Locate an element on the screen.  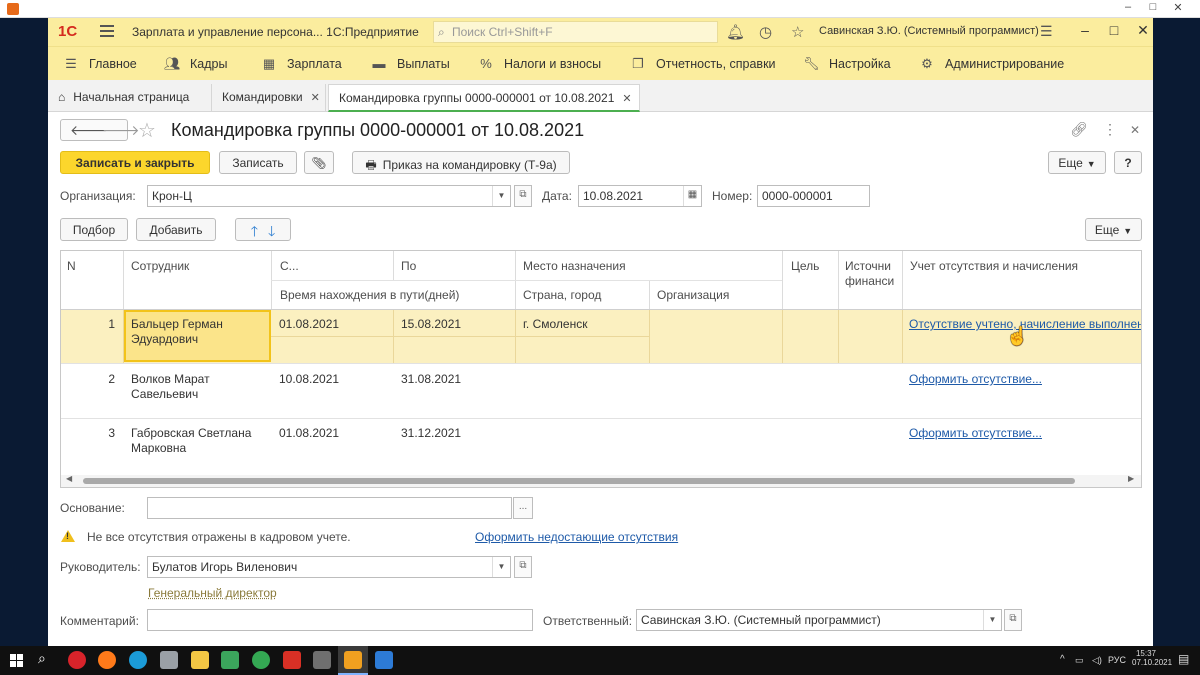
more-button: Еще ▼ is located at coordinates (1077, 162).